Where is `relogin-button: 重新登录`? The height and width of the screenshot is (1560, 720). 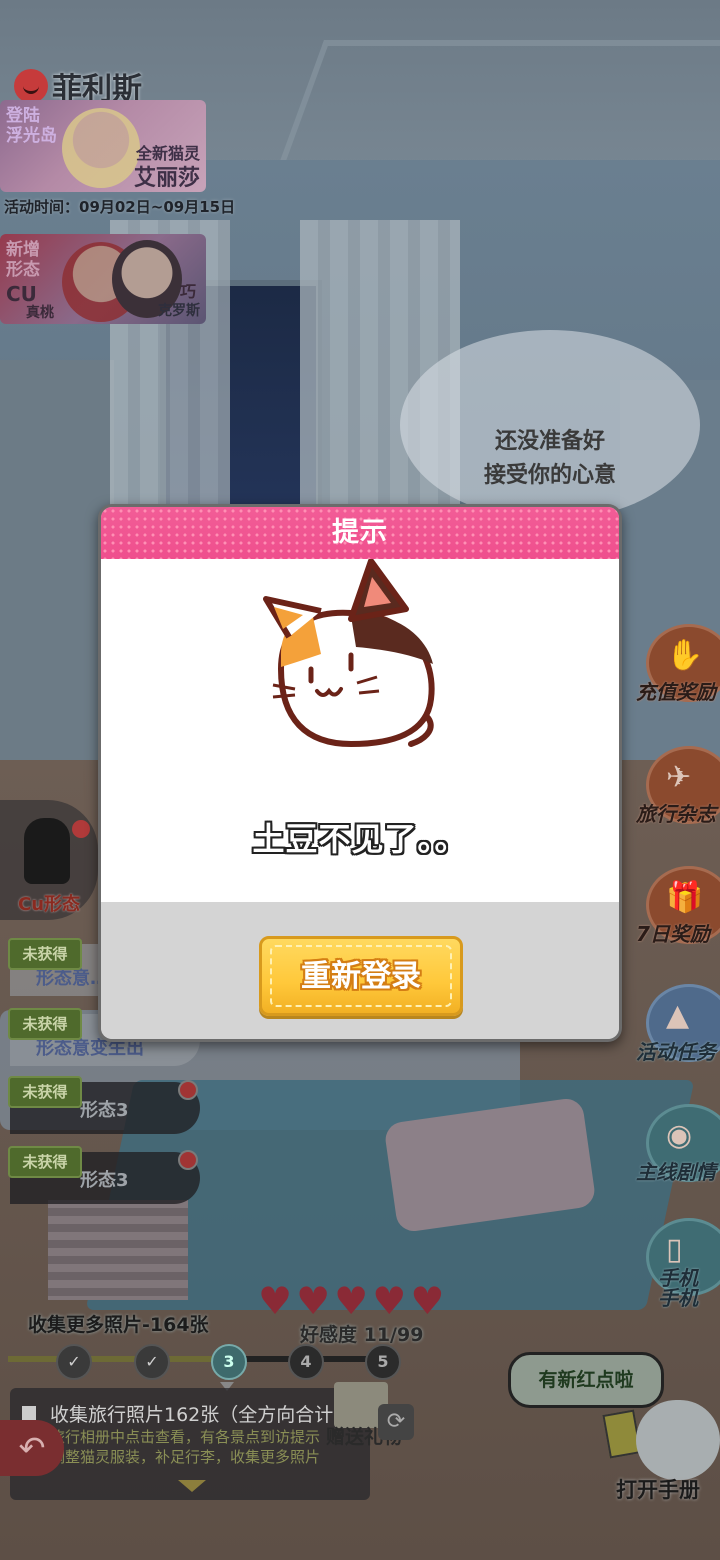
relogin-button: 重新登录 is located at coordinates (361, 976).